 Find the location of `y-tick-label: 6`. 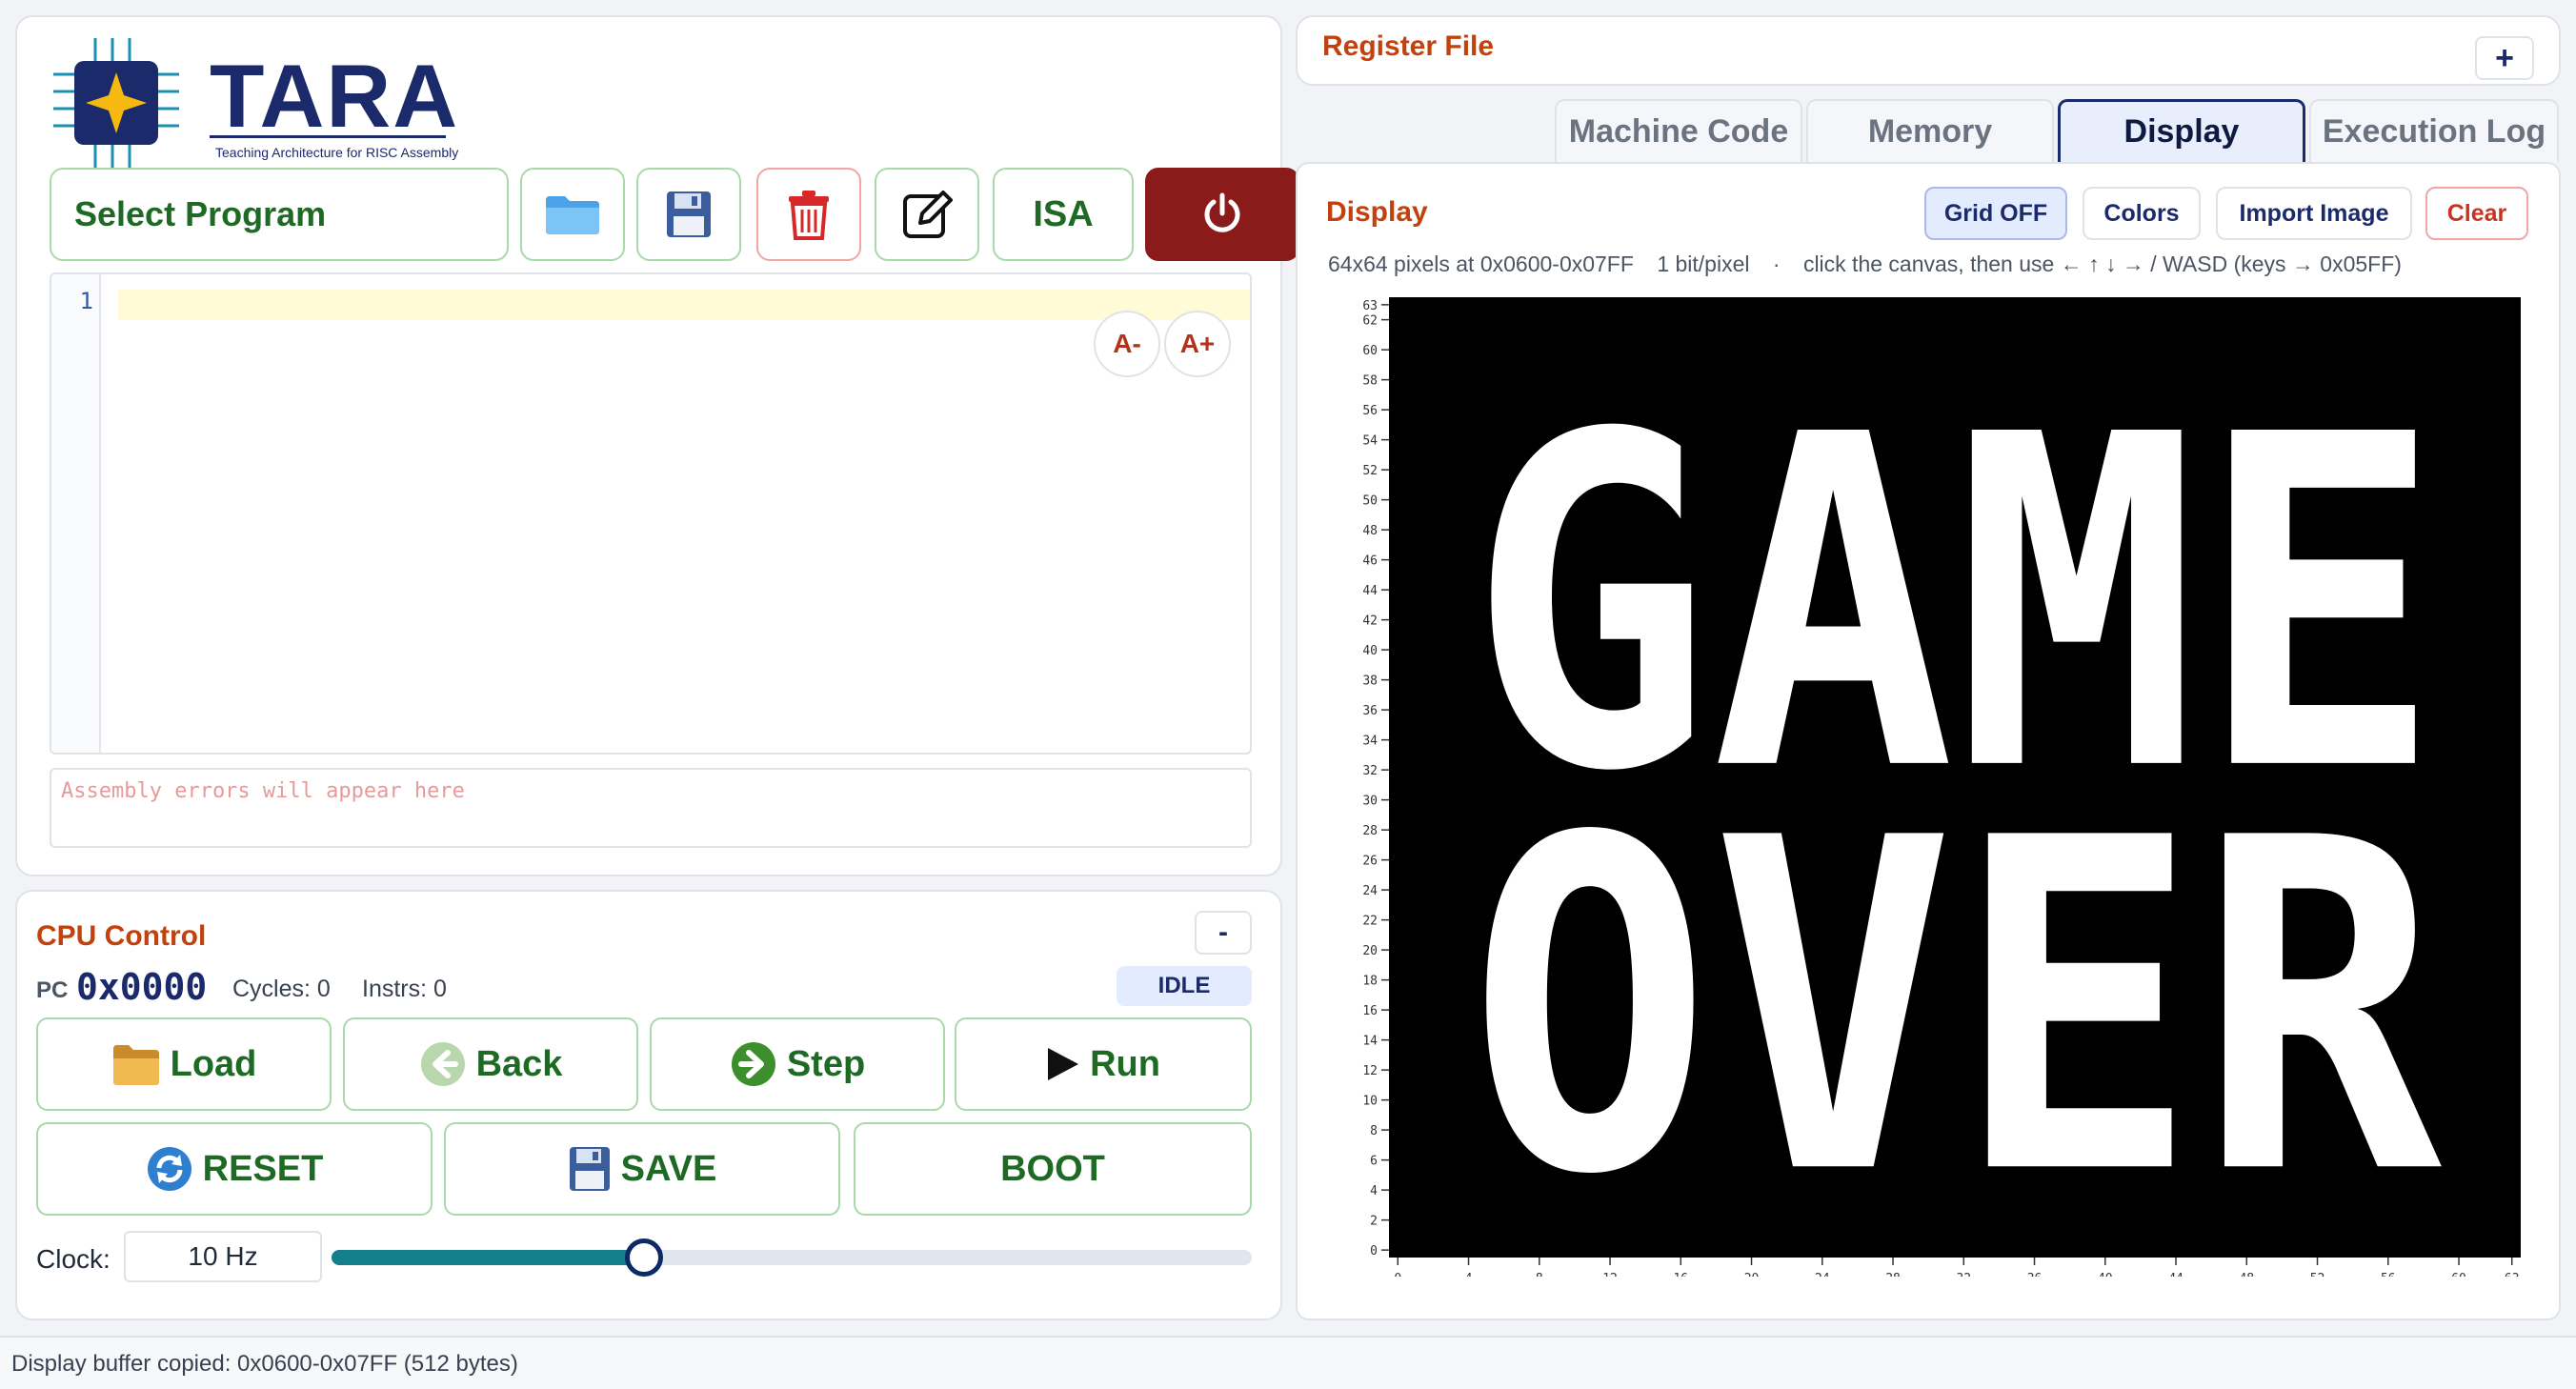

y-tick-label: 6 is located at coordinates (1374, 1162).